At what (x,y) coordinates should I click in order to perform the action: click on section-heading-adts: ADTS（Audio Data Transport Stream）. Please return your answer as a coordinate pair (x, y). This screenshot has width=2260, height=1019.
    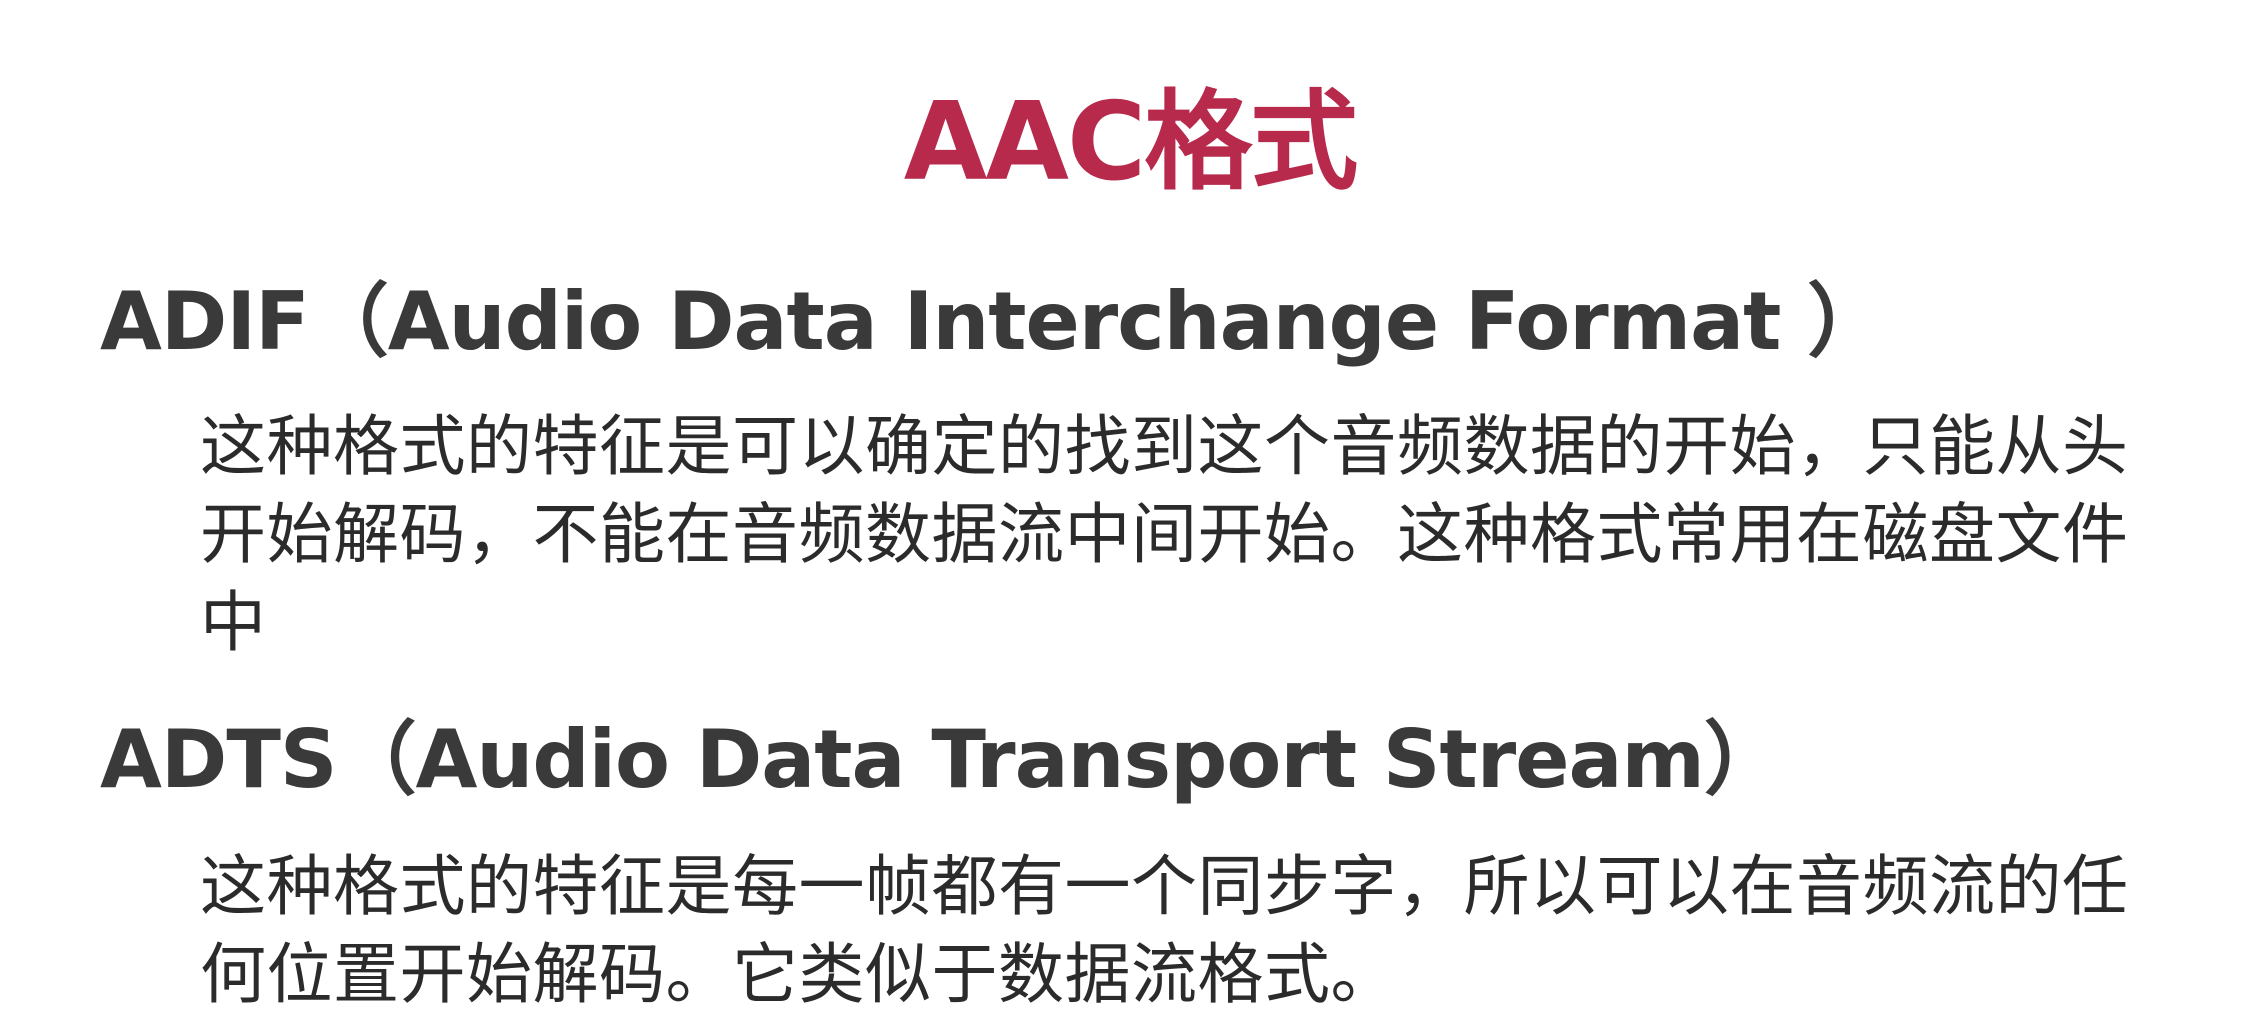
    Looking at the image, I should click on (942, 759).